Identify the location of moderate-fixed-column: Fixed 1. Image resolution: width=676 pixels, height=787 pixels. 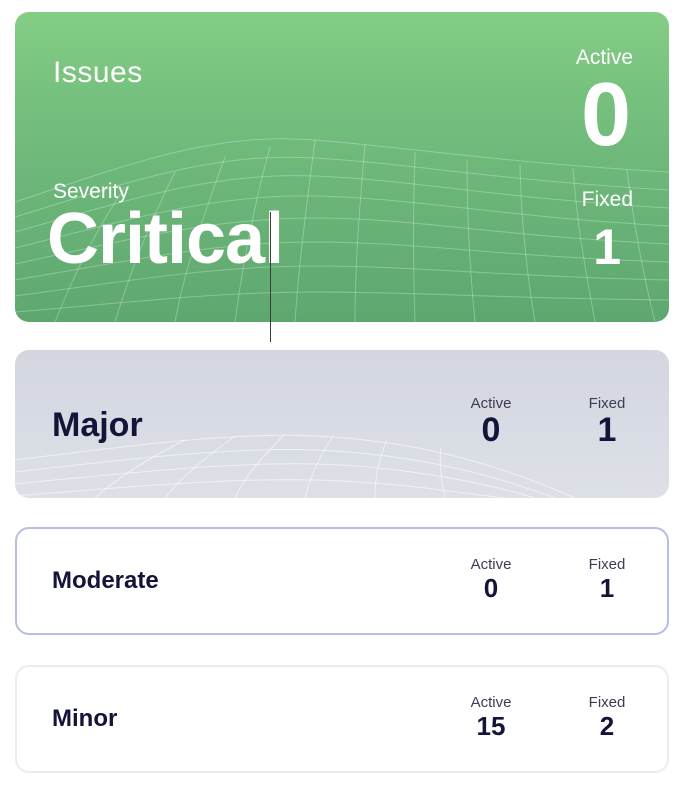
(607, 578).